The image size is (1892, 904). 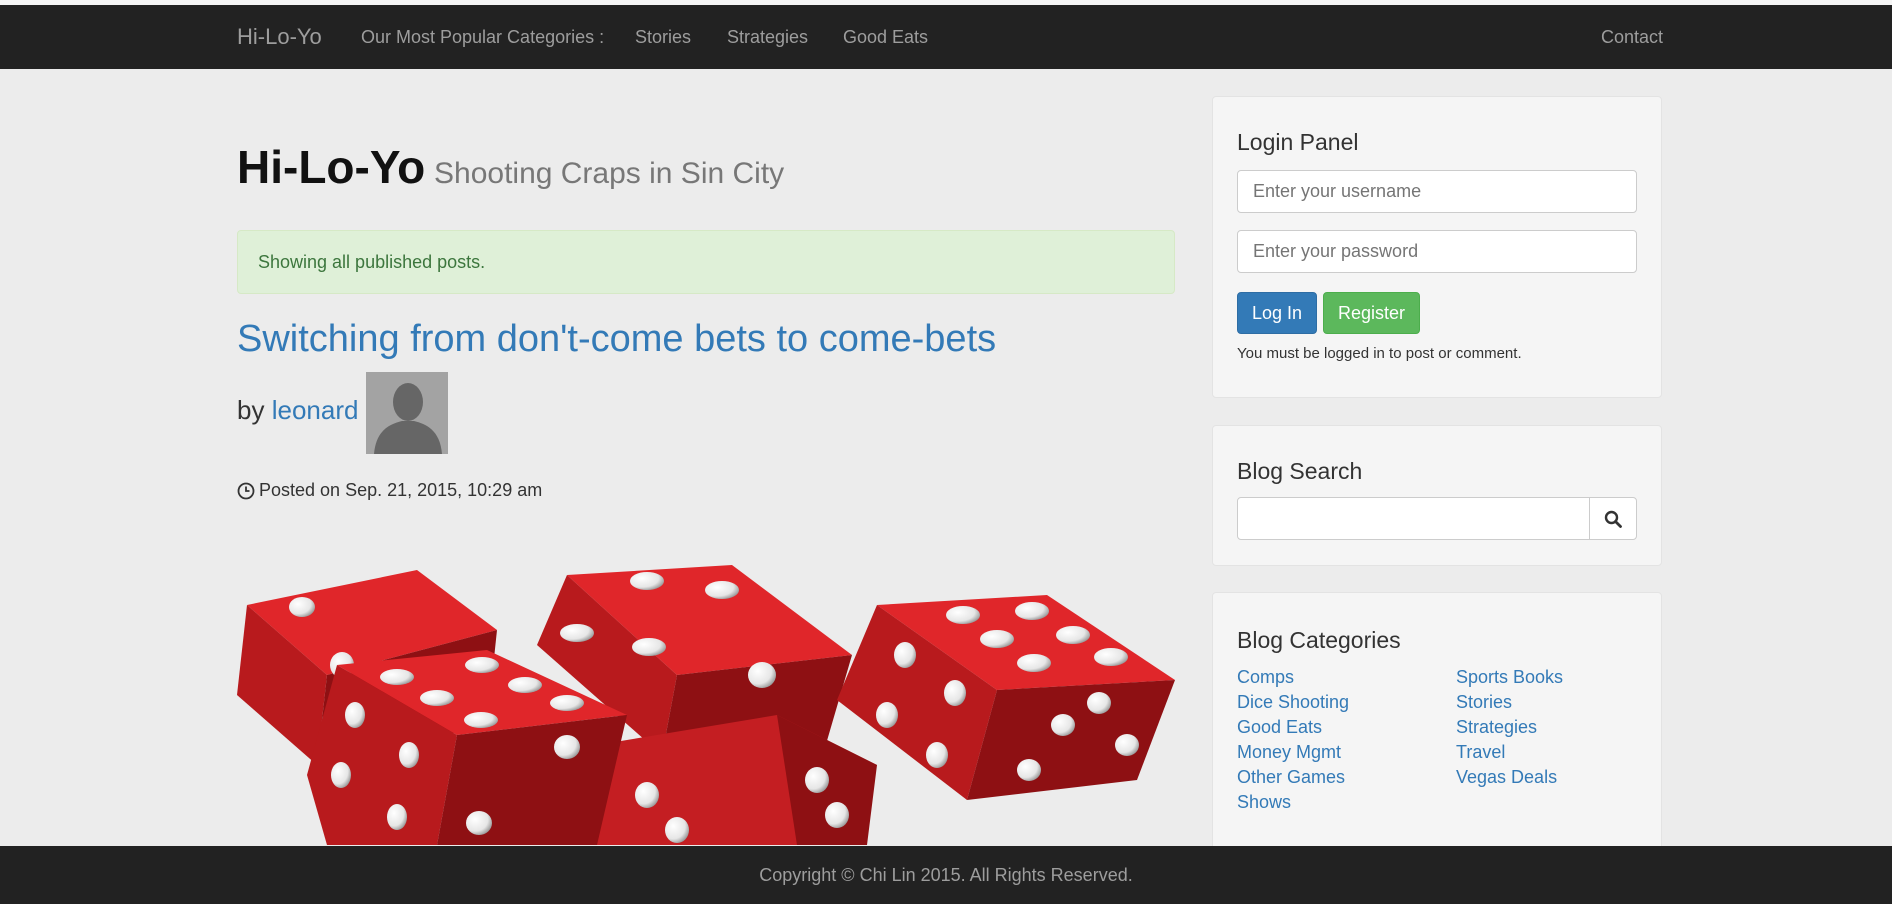 What do you see at coordinates (279, 37) in the screenshot?
I see `brand-link: Hi-Lo-Yo` at bounding box center [279, 37].